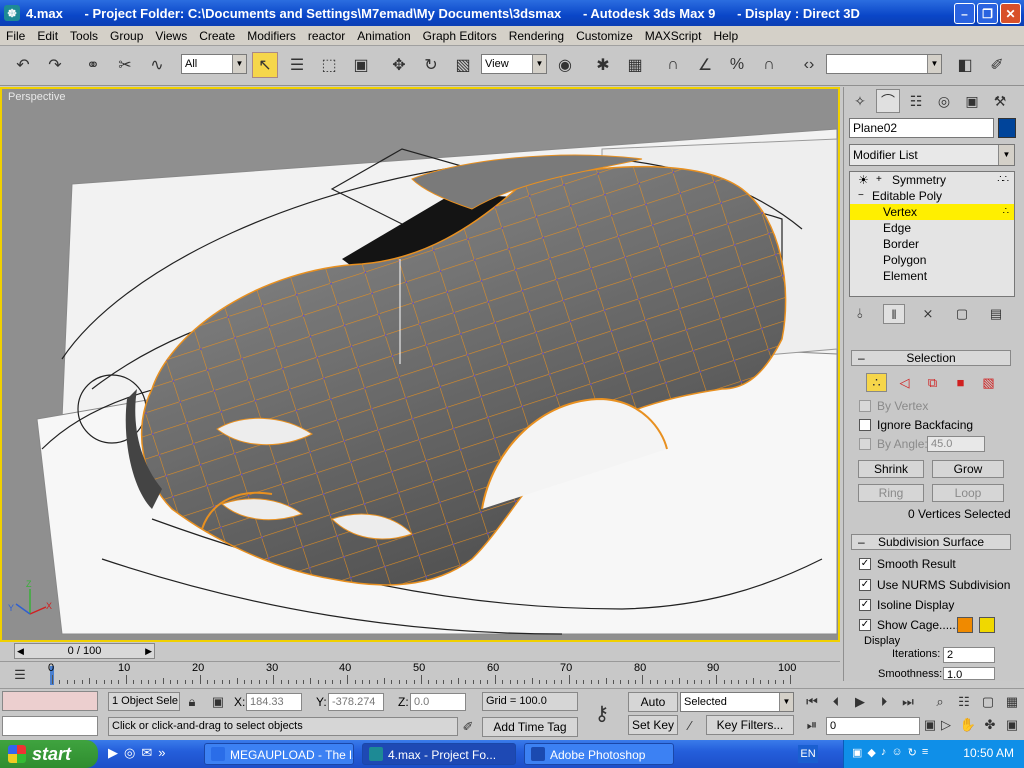  I want to click on update-icon: ↻, so click(912, 752).